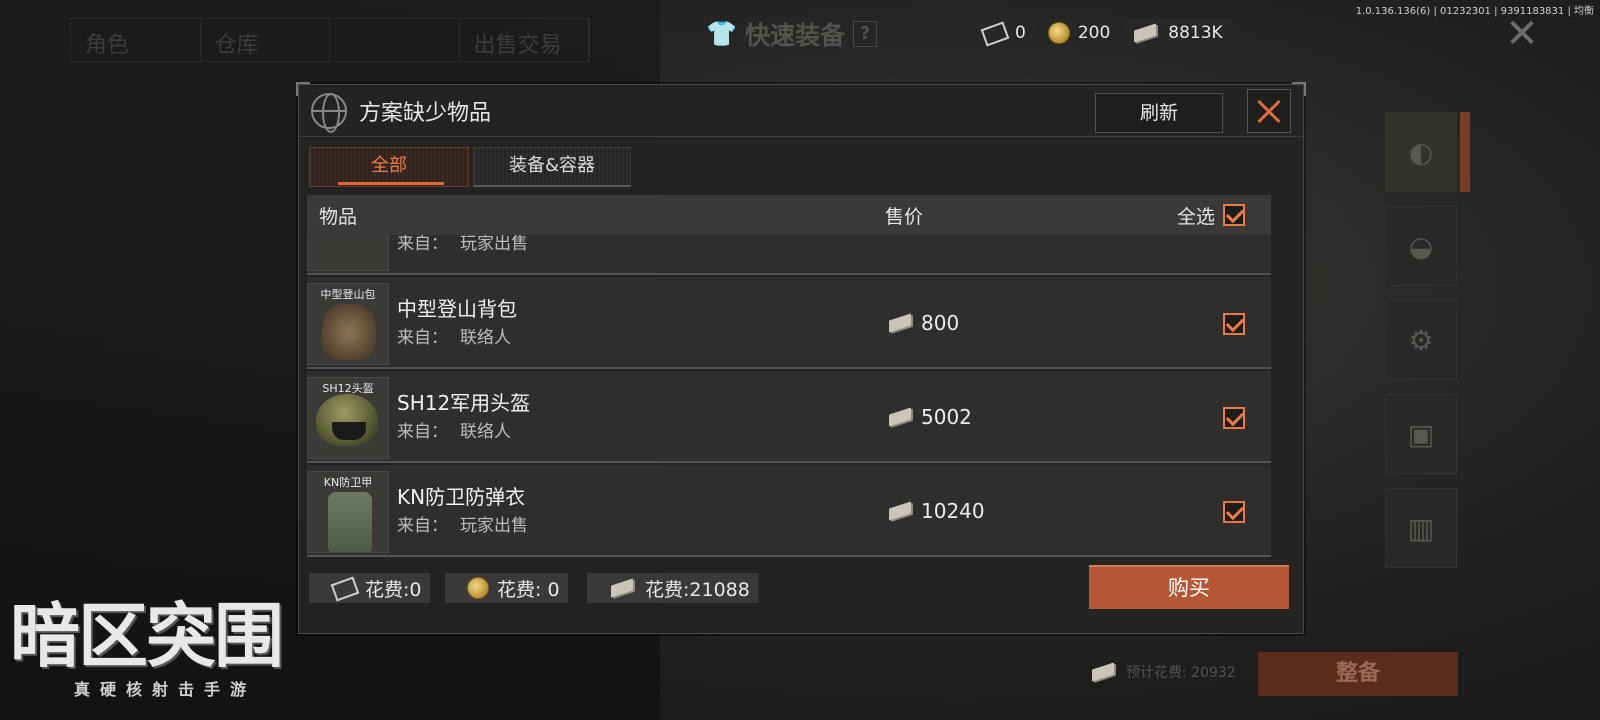 The height and width of the screenshot is (720, 1600). I want to click on estimate-cost: 预计花费: 20932, so click(1163, 672).